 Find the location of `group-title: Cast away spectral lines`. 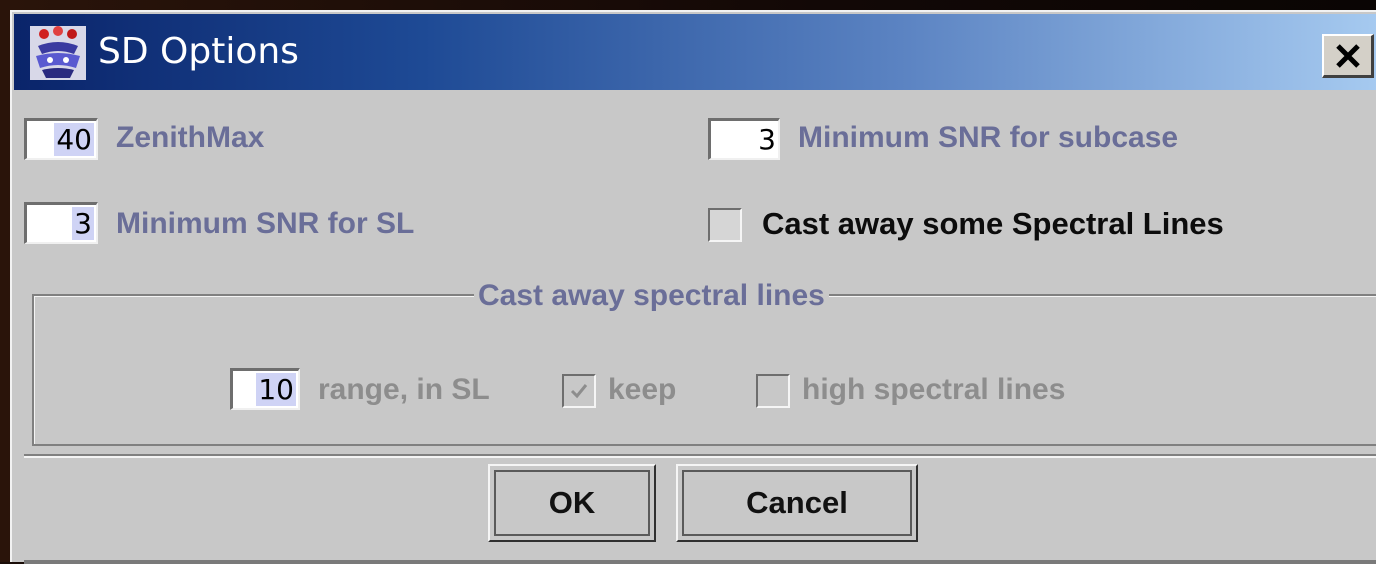

group-title: Cast away spectral lines is located at coordinates (651, 296).